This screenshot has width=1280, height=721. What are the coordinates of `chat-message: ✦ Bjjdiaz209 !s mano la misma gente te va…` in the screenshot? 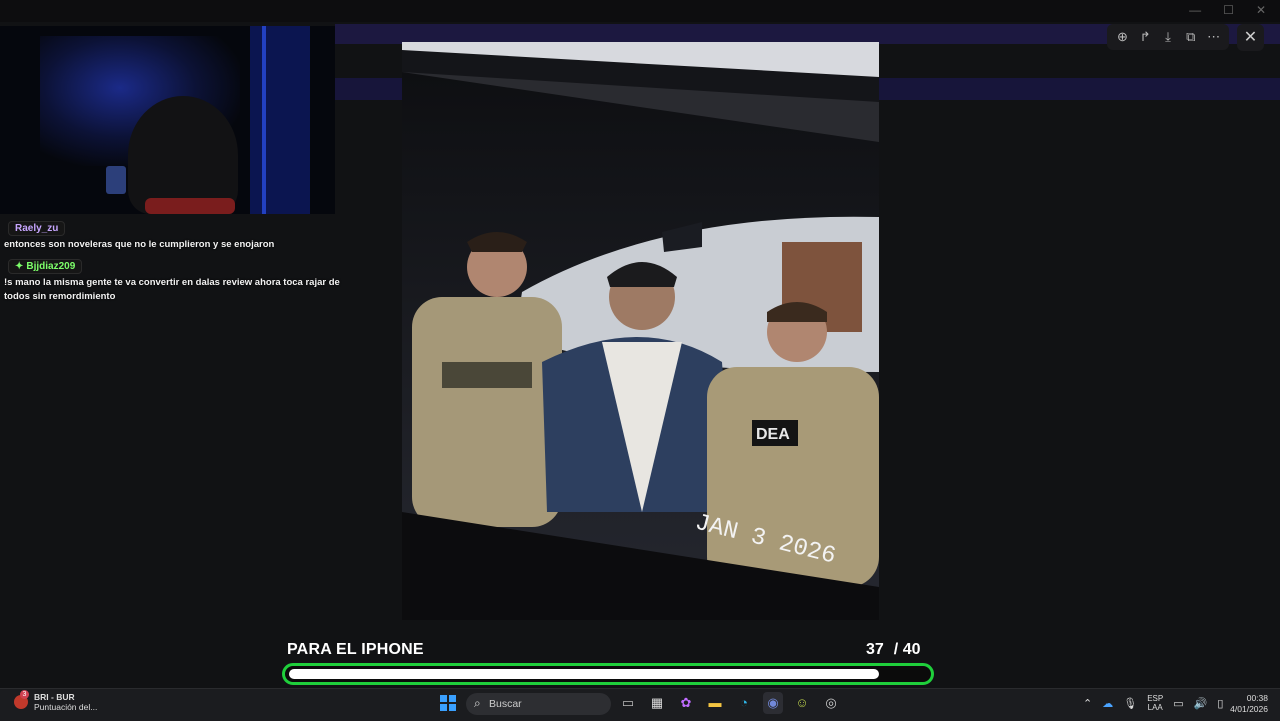 It's located at (174, 280).